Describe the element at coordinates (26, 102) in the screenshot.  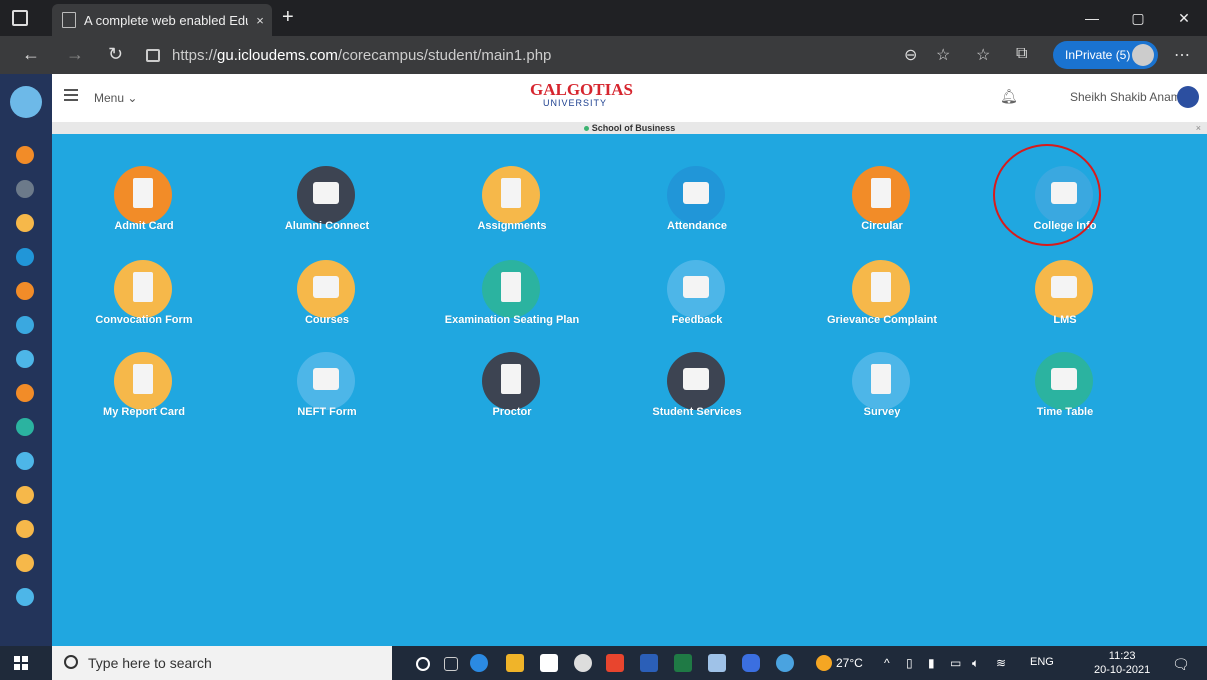
I see `ems-logo-icon` at that location.